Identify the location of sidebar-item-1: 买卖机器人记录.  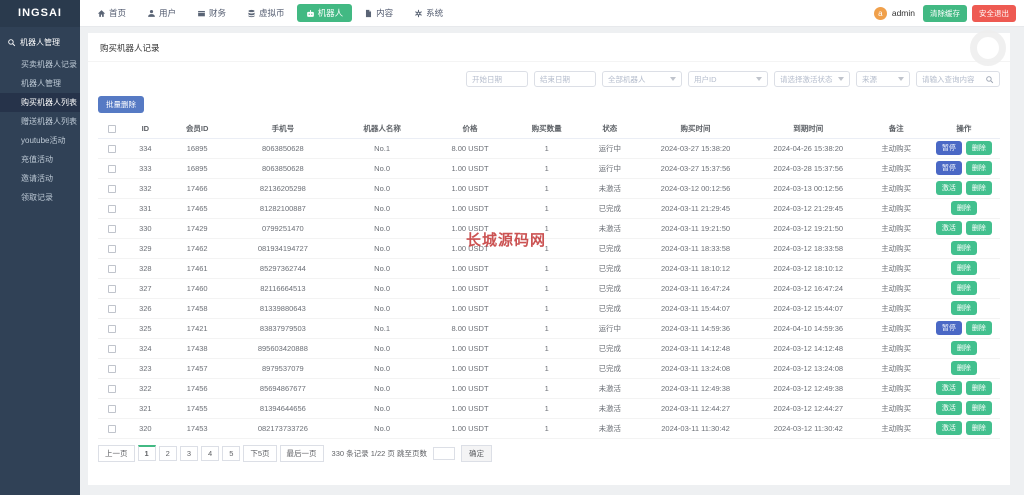
(40, 64).